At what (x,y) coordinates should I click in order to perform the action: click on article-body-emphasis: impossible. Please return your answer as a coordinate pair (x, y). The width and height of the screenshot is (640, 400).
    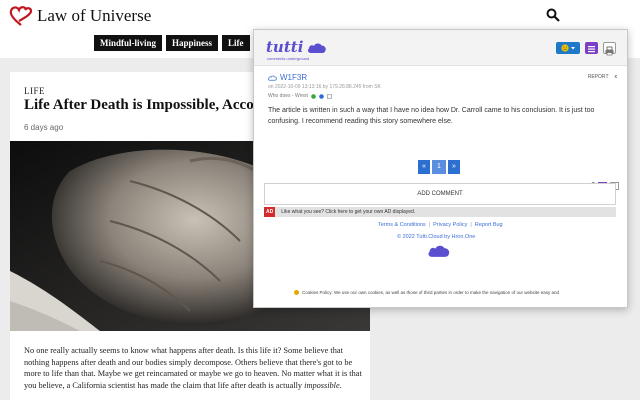
    Looking at the image, I should click on (322, 386).